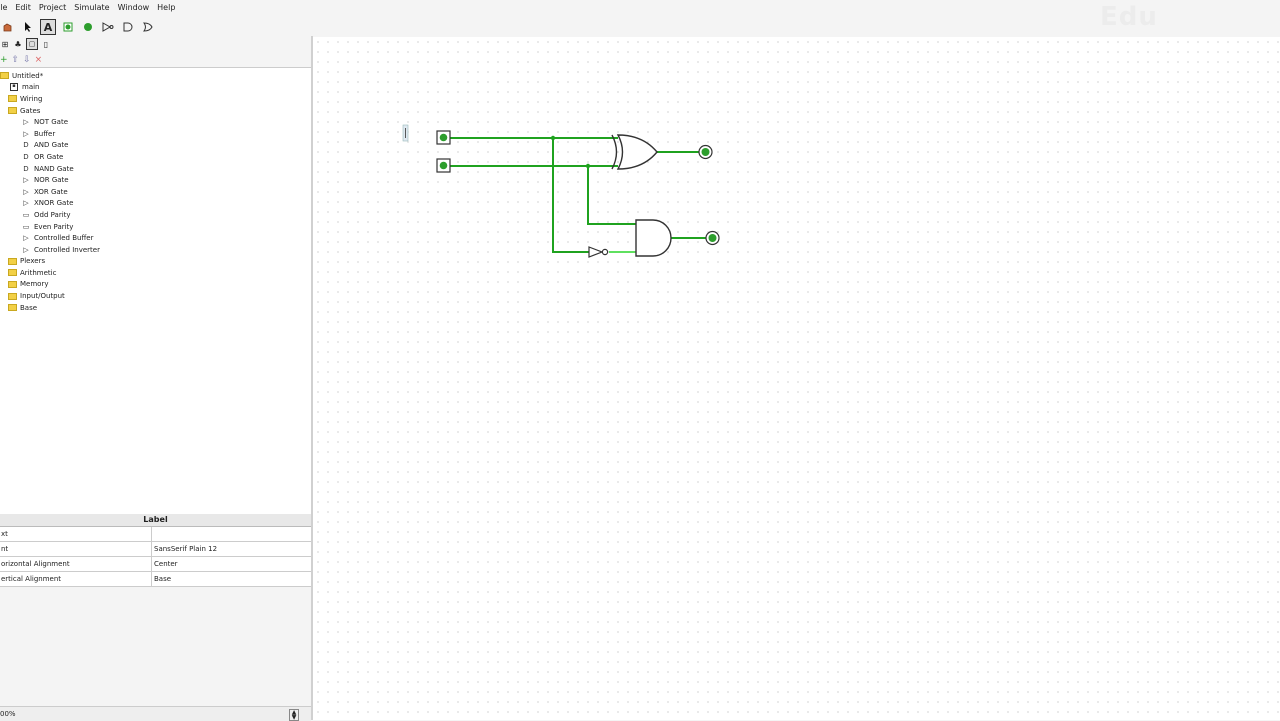 This screenshot has width=1280, height=721. I want to click on nand-gate-icon: D, so click(26, 168).